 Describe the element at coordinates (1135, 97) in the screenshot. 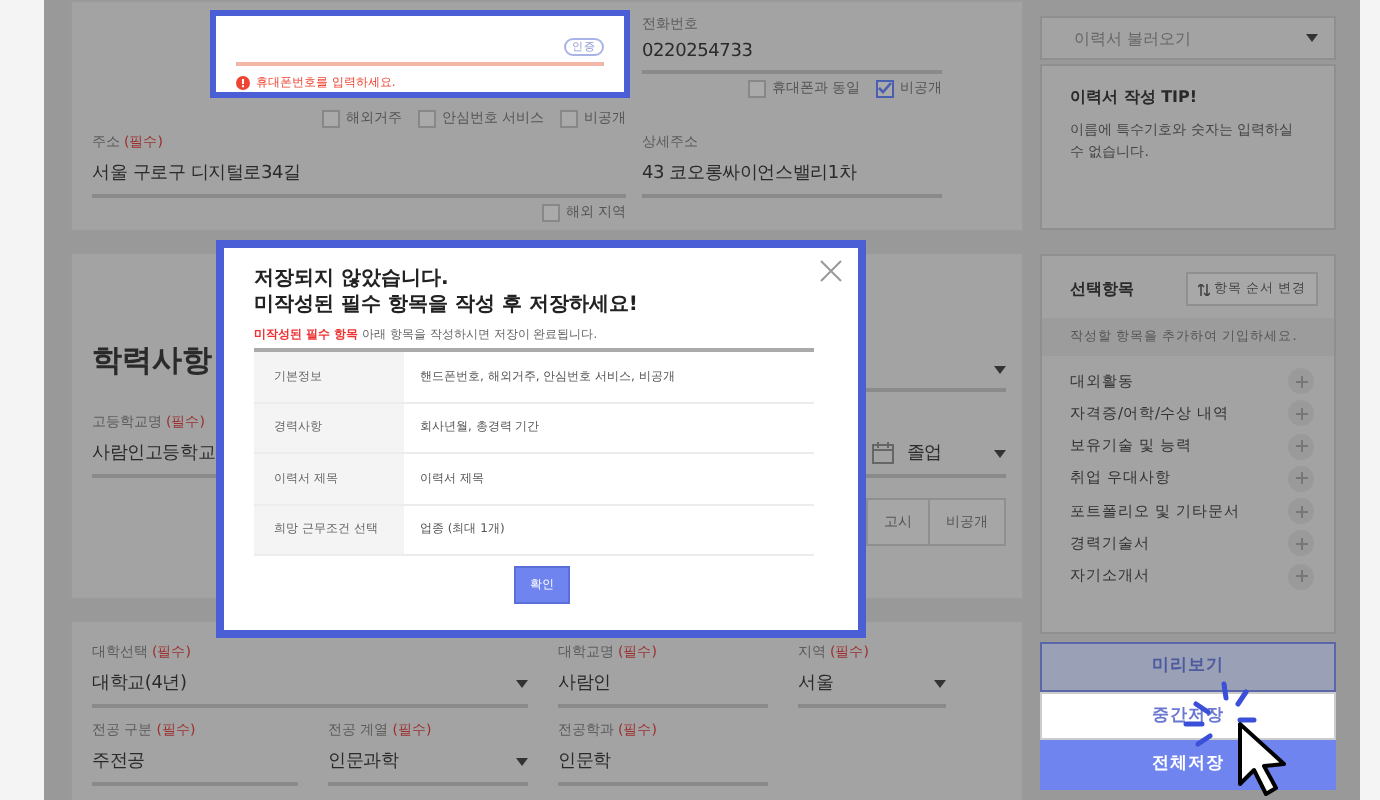

I see `tip-title: 이력서 작성 TIP!` at that location.